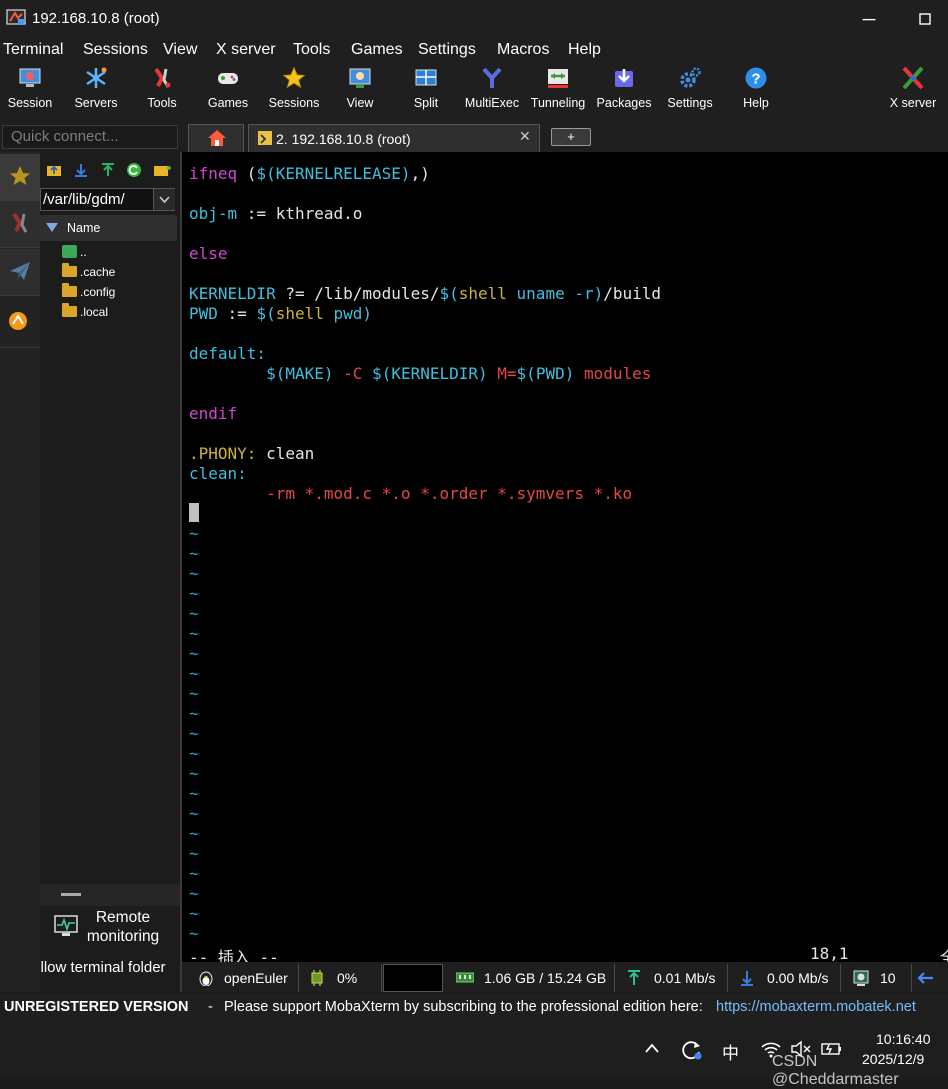 Image resolution: width=948 pixels, height=1089 pixels. I want to click on sessions-side-button, so click(20, 177).